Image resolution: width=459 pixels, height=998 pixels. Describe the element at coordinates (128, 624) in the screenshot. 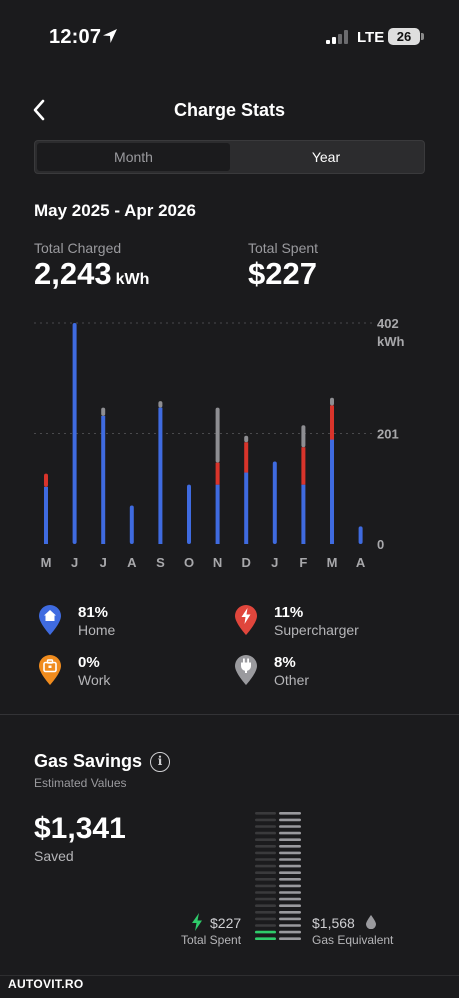

I see `legend-home: 81% Home` at that location.